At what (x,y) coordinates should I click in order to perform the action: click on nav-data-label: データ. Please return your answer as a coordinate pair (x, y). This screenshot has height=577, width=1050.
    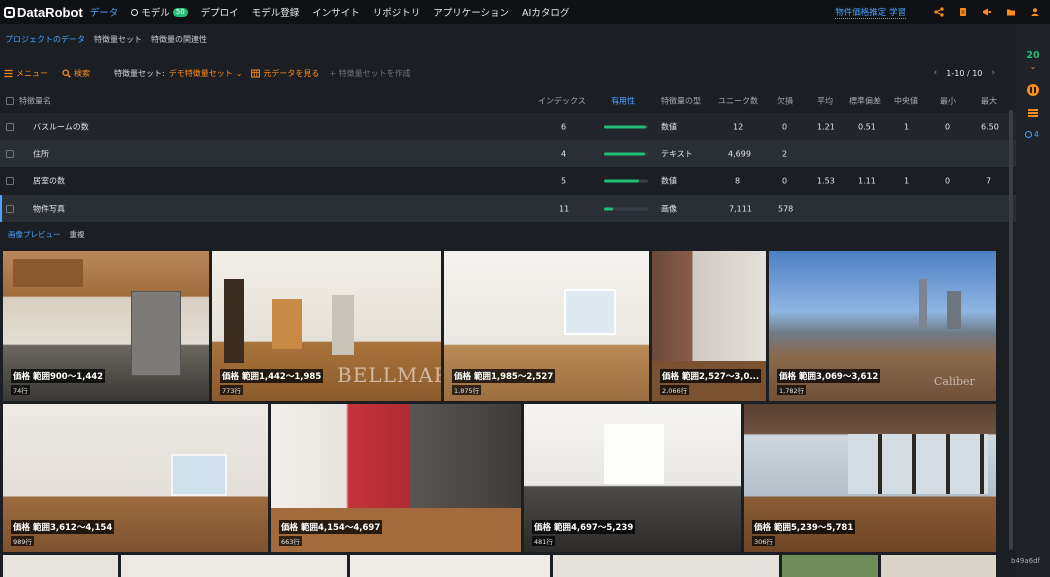
    Looking at the image, I should click on (104, 13).